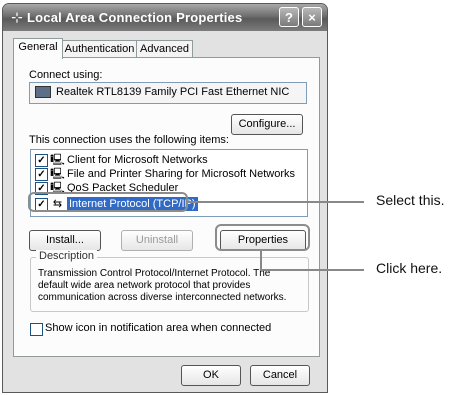 This screenshot has height=395, width=468. Describe the element at coordinates (99, 49) in the screenshot. I see `tab-authentication: Authentication` at that location.